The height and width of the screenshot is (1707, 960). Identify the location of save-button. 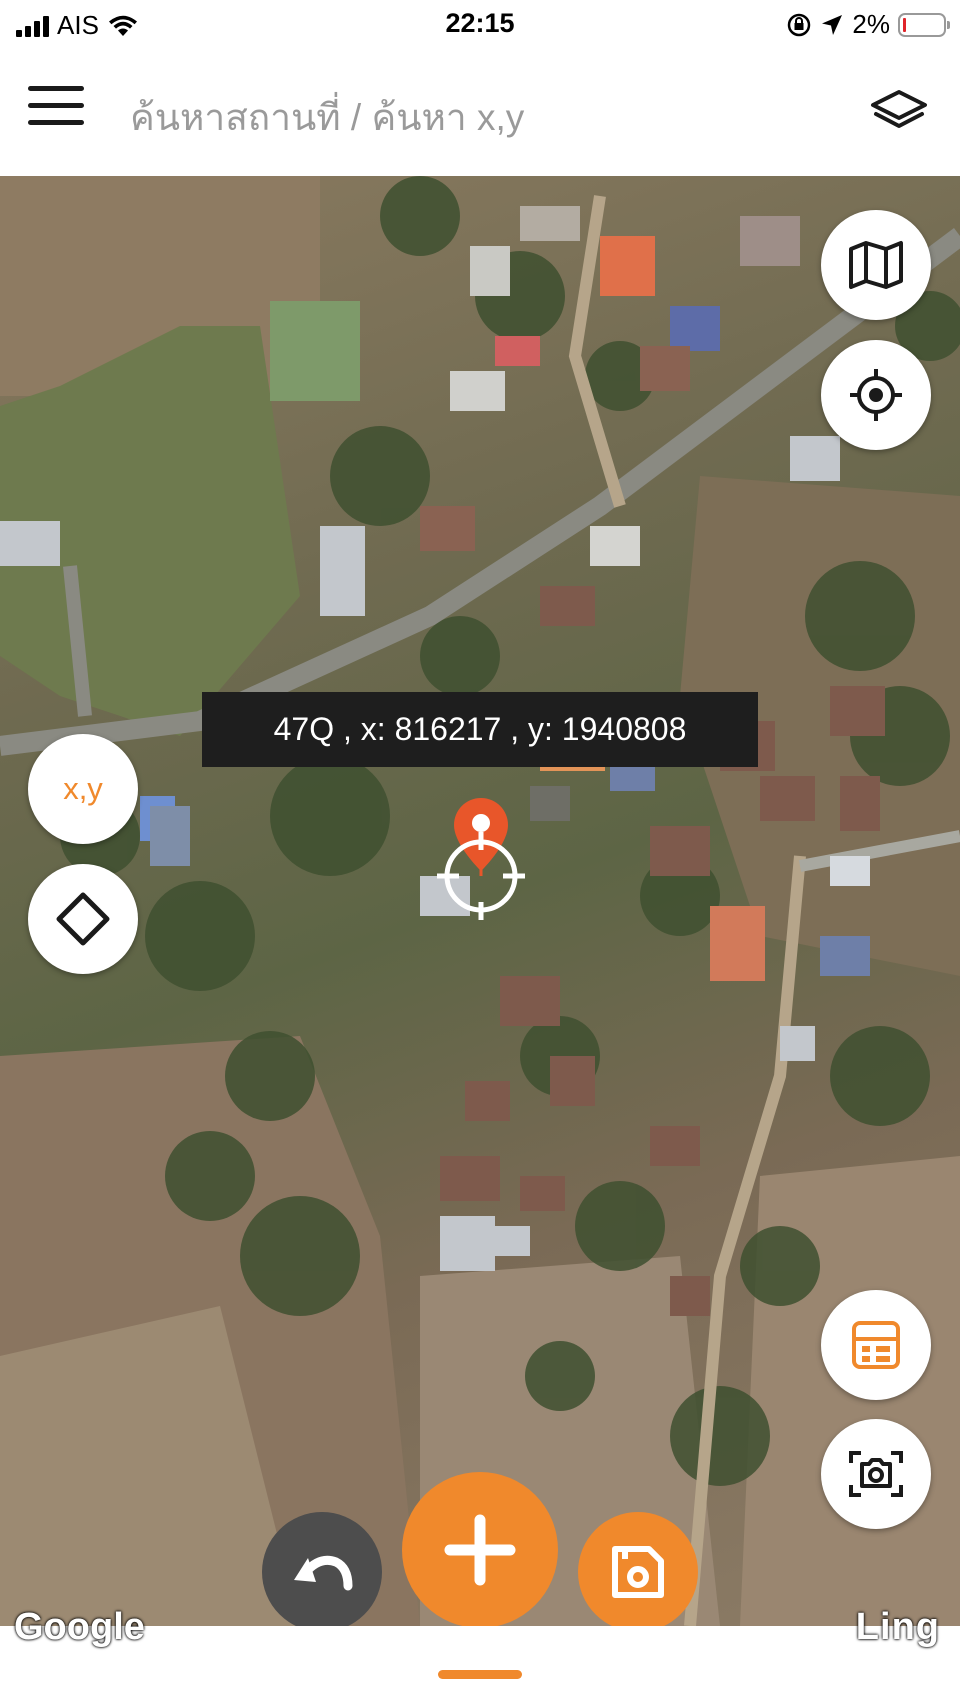
(638, 1569).